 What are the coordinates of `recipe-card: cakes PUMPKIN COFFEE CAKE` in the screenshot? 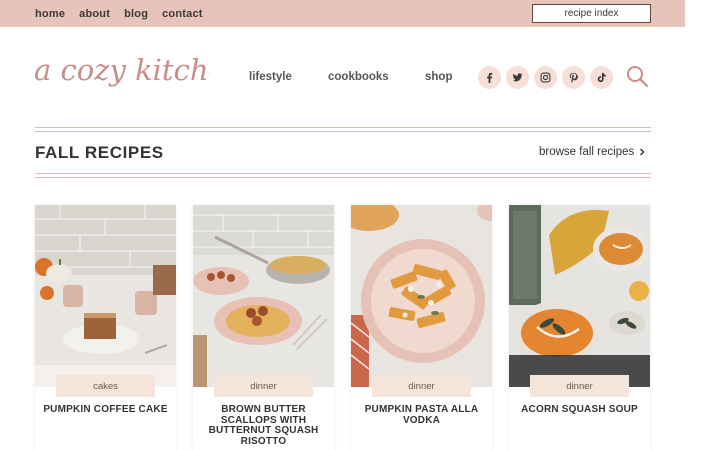 It's located at (105, 327).